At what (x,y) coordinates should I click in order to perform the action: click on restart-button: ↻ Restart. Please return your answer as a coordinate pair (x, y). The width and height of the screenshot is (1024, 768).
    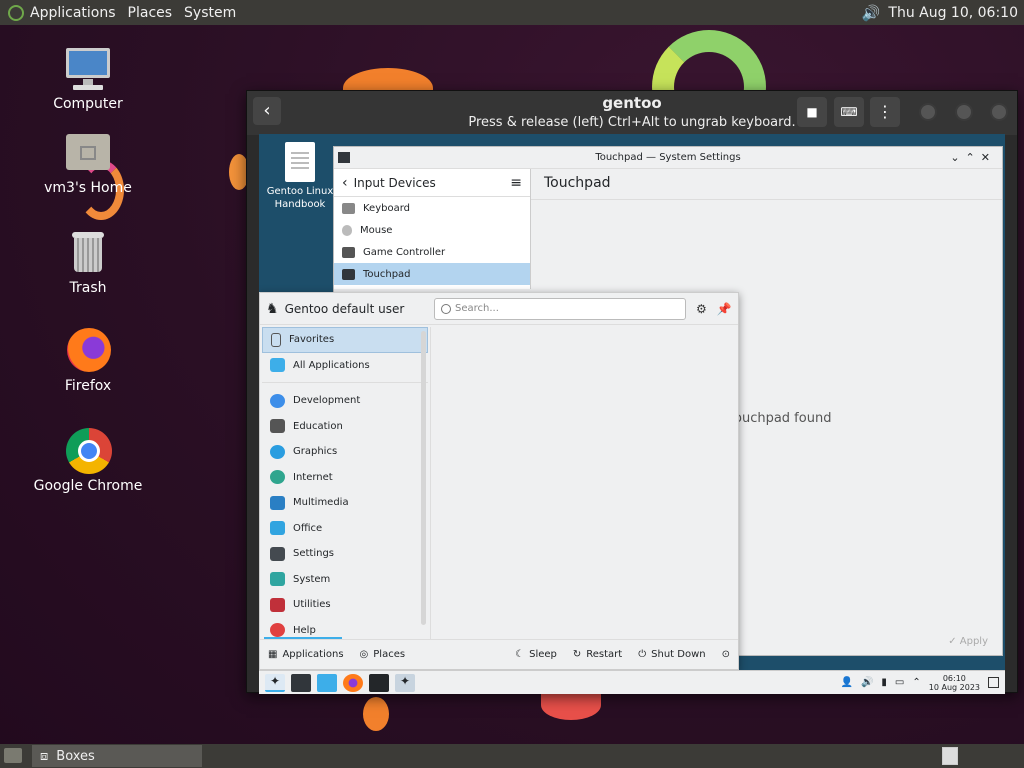
    Looking at the image, I should click on (597, 654).